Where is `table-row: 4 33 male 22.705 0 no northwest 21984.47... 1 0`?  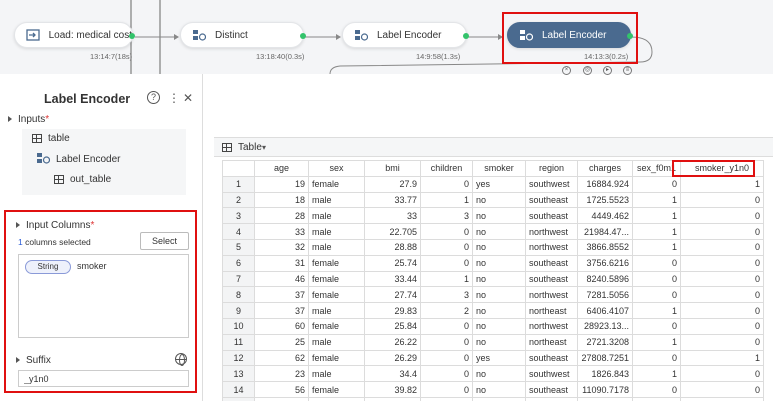
table-row: 4 33 male 22.705 0 no northwest 21984.47... 1 0 is located at coordinates (493, 231).